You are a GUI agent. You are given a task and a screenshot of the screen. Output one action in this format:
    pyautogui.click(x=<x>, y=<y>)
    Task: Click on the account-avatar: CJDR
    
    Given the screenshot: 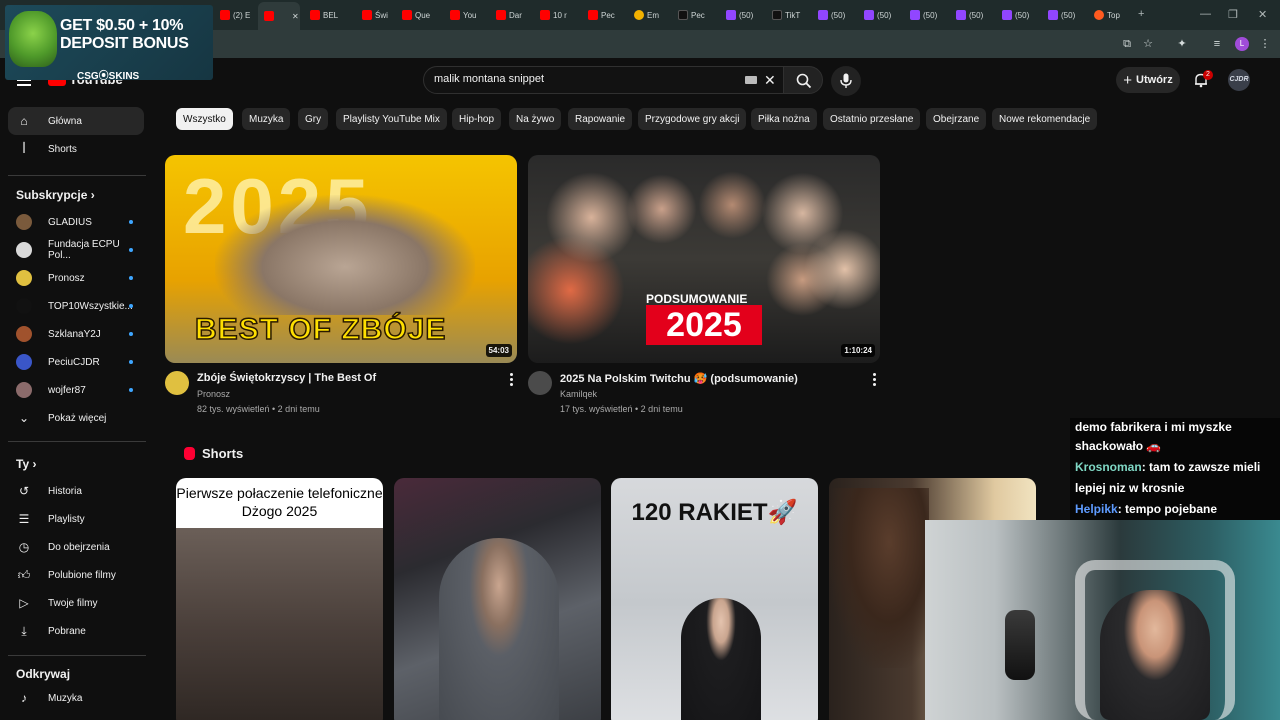 What is the action you would take?
    pyautogui.click(x=1239, y=80)
    